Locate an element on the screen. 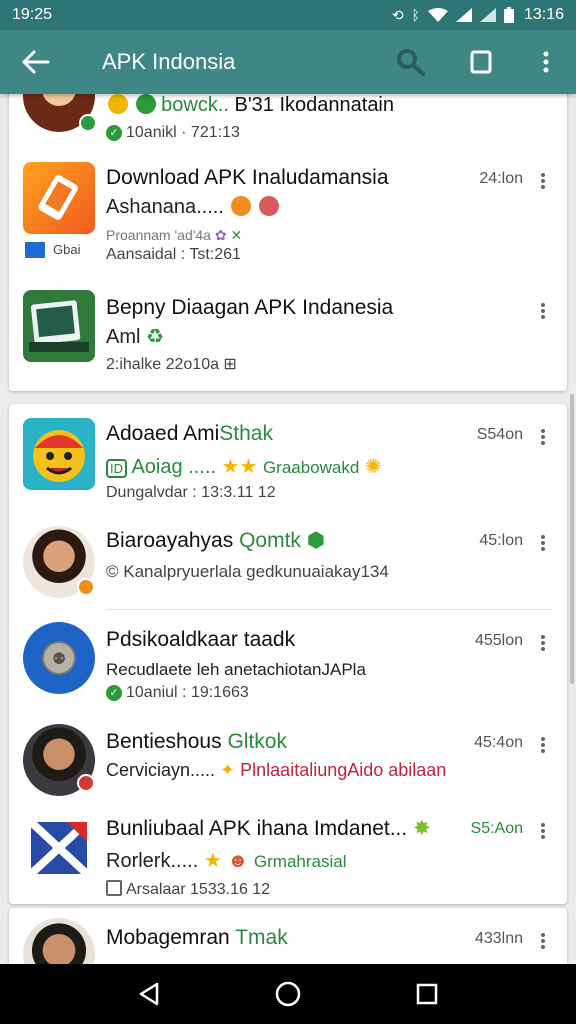 The width and height of the screenshot is (576, 1024). system-nav-bar is located at coordinates (288, 994).